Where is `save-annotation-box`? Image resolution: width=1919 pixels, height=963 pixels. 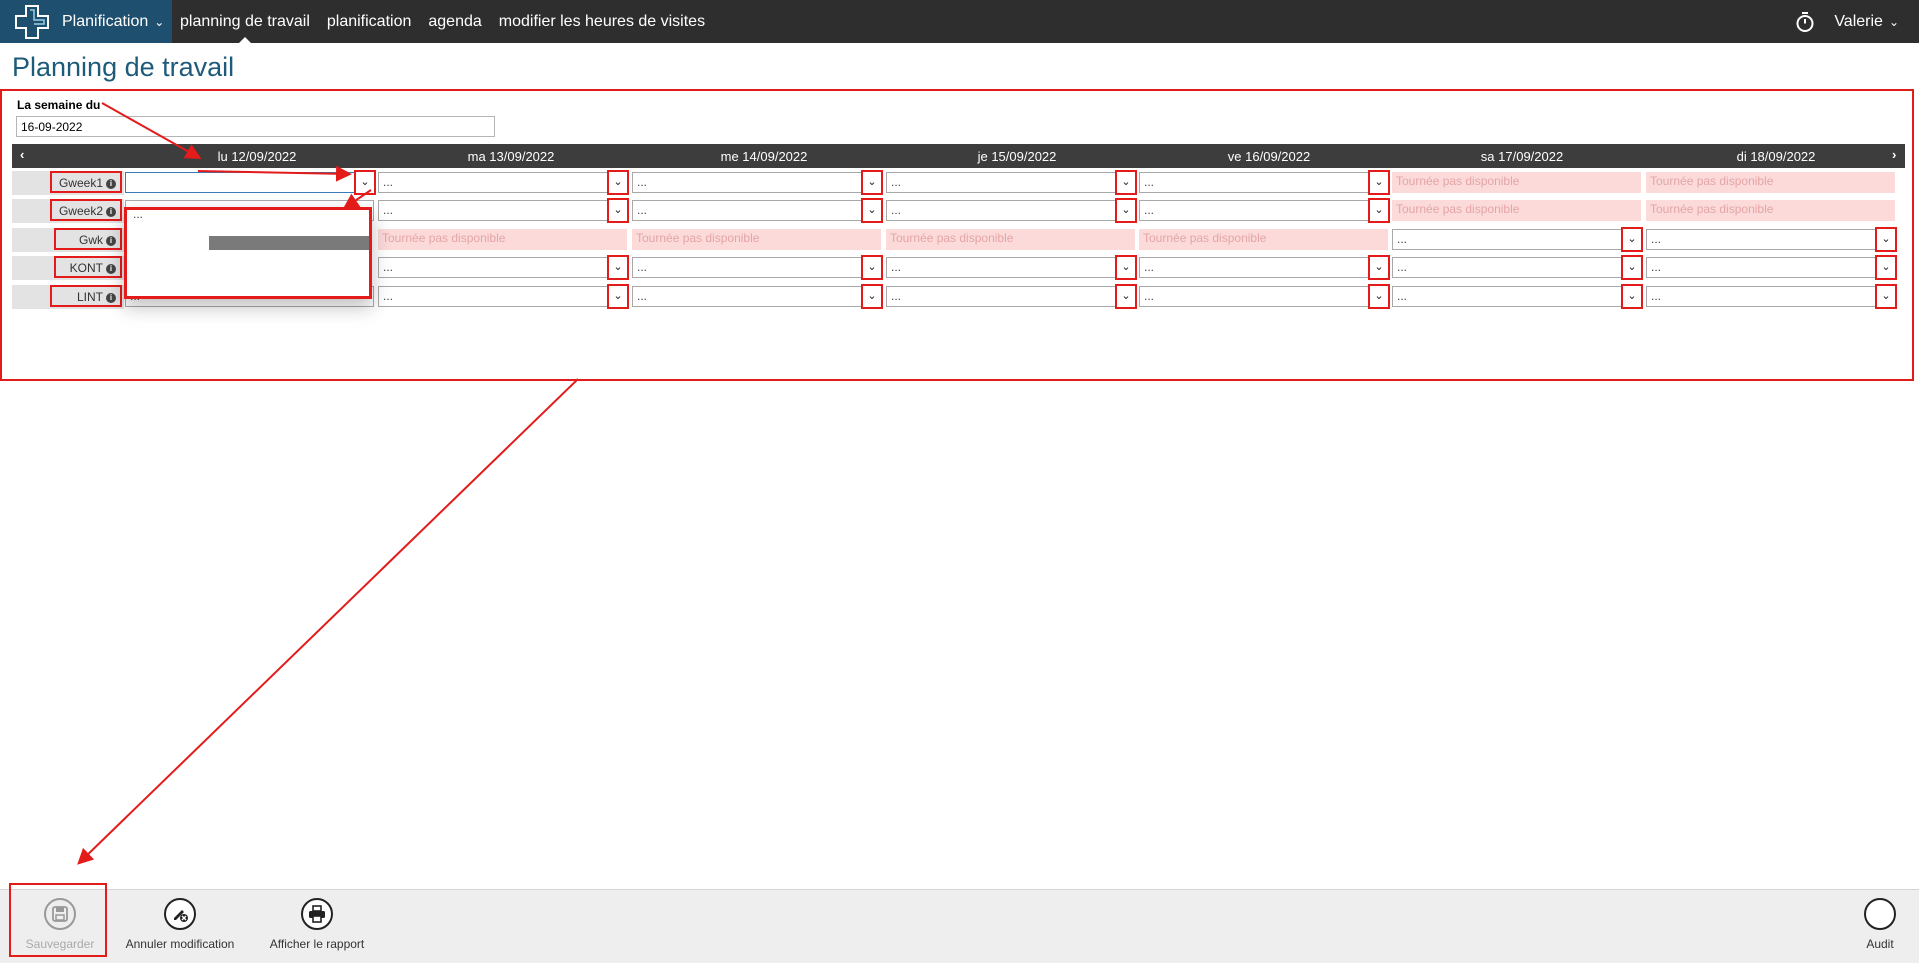
save-annotation-box is located at coordinates (58, 920).